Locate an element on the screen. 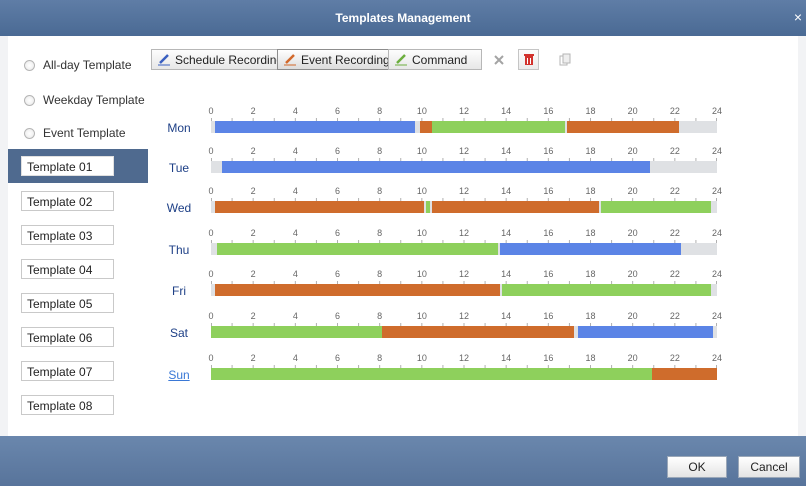  schedule-recording-label: Schedule Recording is located at coordinates (229, 59).